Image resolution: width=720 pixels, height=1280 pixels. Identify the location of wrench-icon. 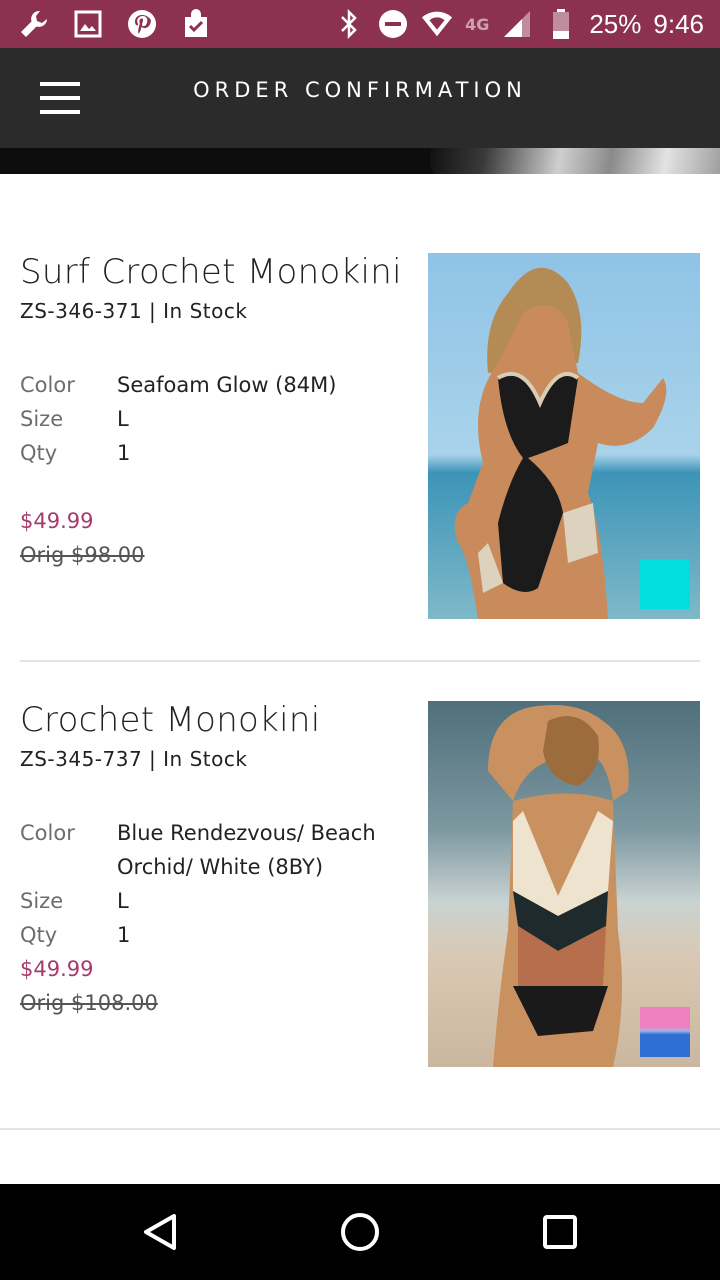
(34, 24).